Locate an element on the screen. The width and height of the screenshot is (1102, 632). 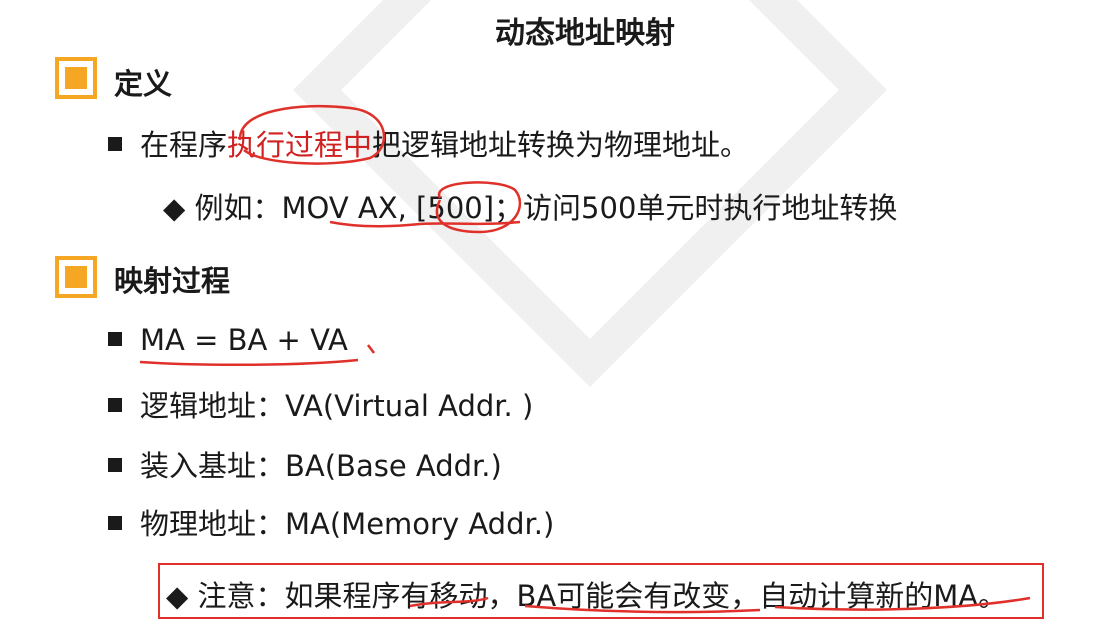
annotation-underline-formula is located at coordinates (249, 362).